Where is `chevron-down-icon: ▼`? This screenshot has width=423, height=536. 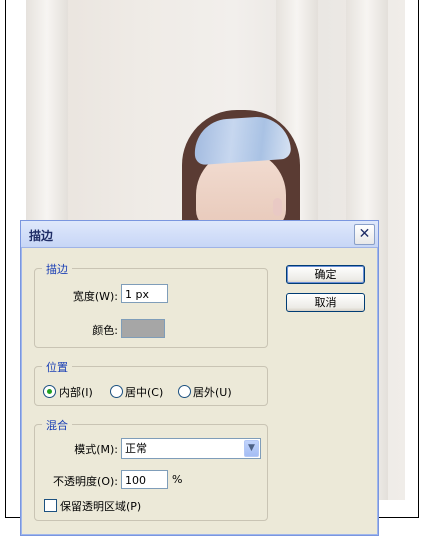
chevron-down-icon: ▼ is located at coordinates (251, 448).